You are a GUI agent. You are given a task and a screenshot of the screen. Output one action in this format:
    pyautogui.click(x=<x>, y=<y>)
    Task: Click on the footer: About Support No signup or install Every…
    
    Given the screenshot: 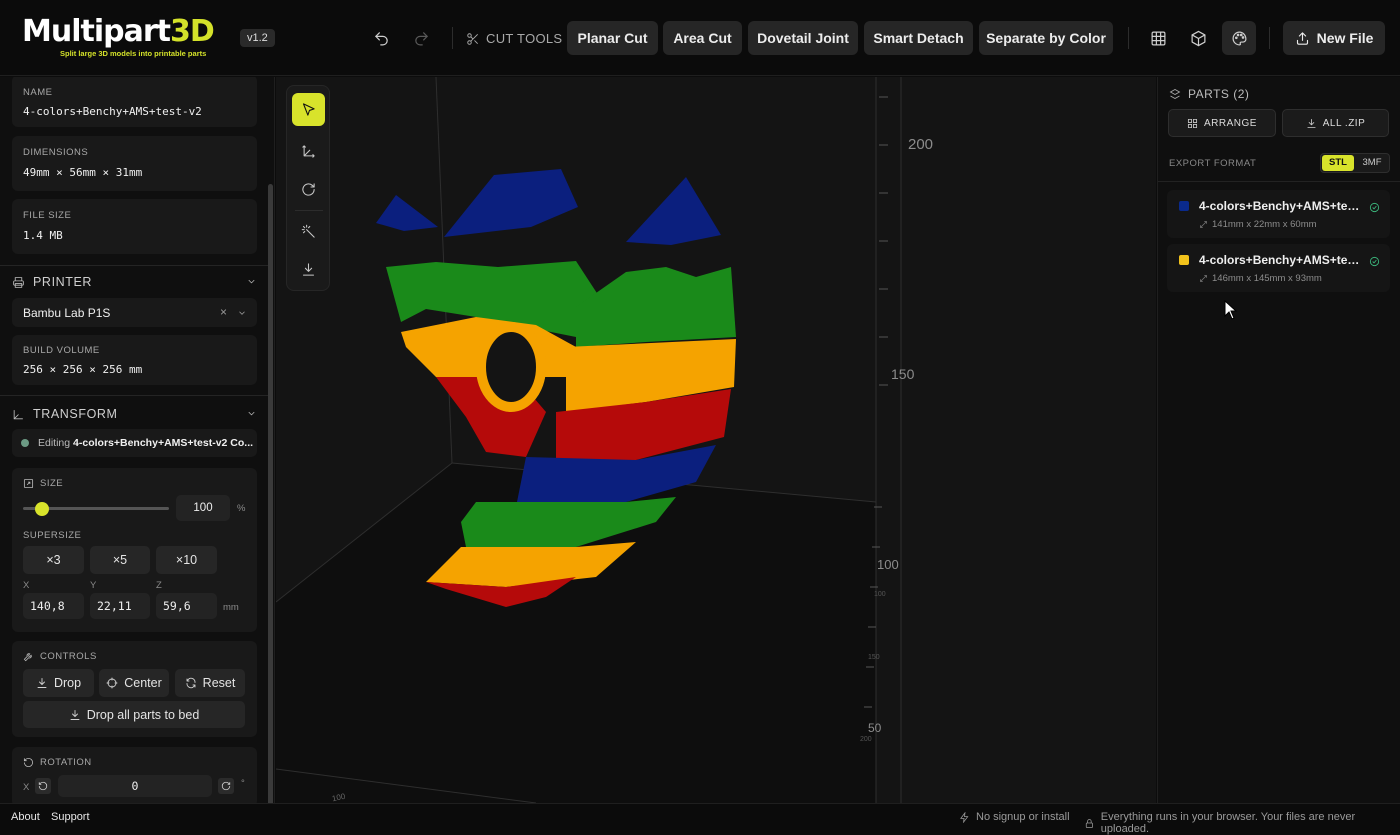 What is the action you would take?
    pyautogui.click(x=700, y=819)
    